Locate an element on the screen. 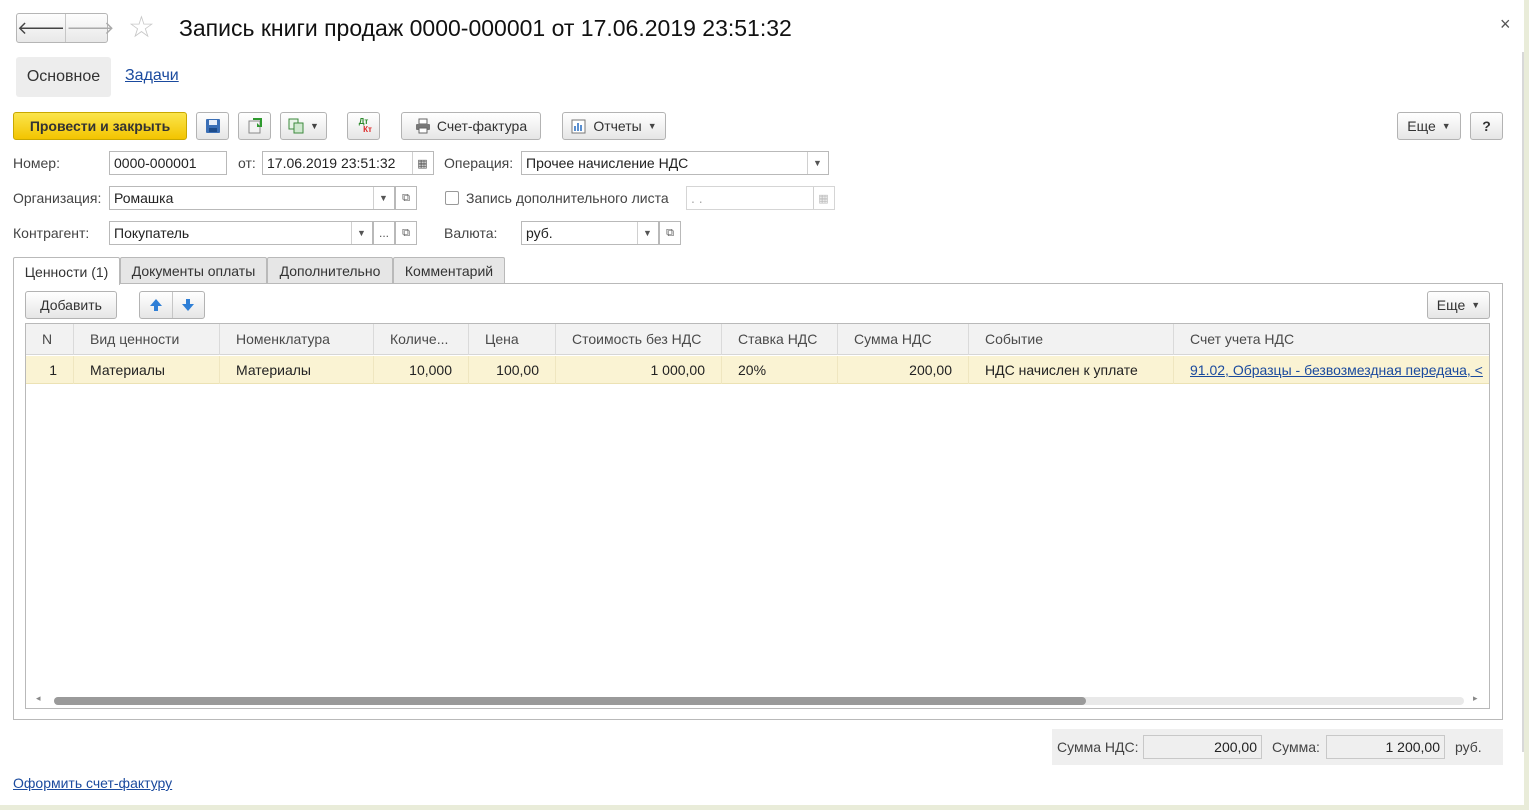  open-organization-button: ⧉ is located at coordinates (406, 198).